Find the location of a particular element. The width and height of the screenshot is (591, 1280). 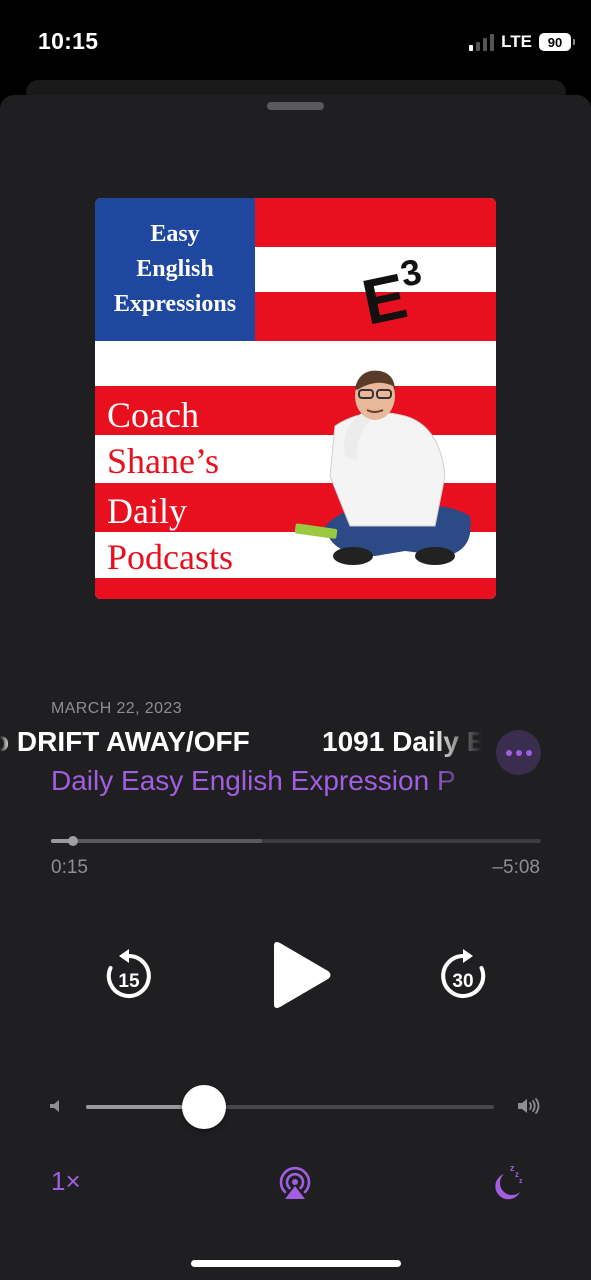

status-time: 10:15 is located at coordinates (68, 41).